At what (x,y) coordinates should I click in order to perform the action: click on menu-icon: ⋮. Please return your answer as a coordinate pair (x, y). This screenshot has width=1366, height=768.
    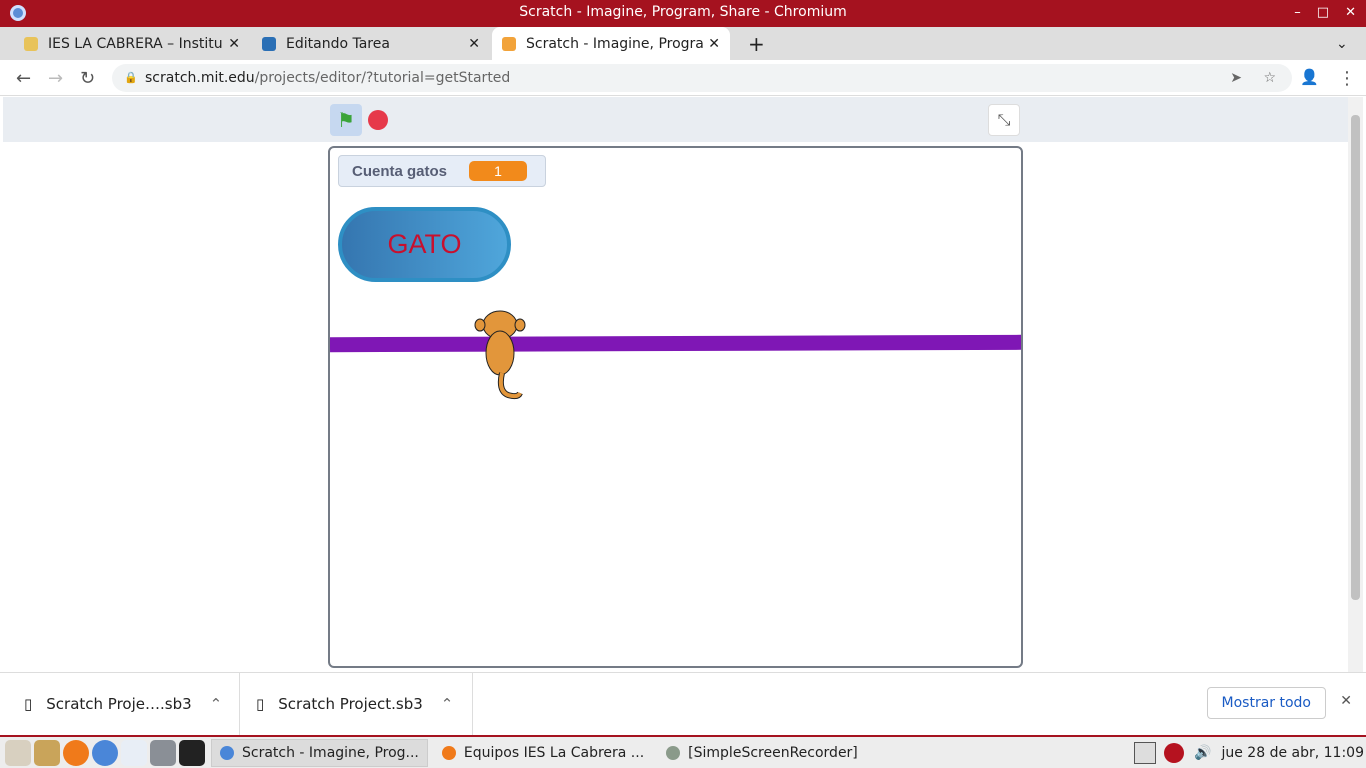
    Looking at the image, I should click on (1347, 78).